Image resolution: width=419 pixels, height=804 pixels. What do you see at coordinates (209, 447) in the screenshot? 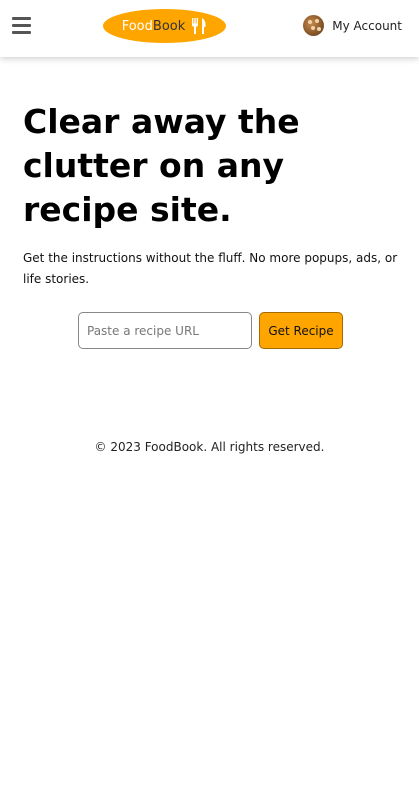
I see `footer-copyright: © 2023 FoodBook. All rights reserved.` at bounding box center [209, 447].